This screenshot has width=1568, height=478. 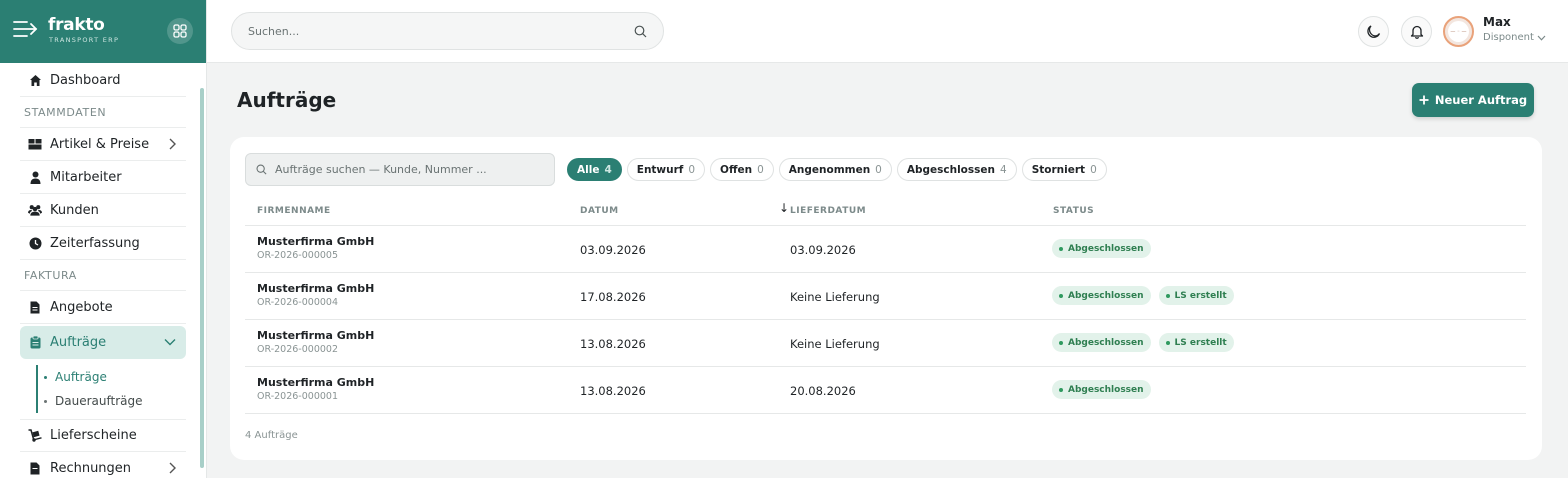 What do you see at coordinates (297, 255) in the screenshot?
I see `row-order-number: OR-2026-000005` at bounding box center [297, 255].